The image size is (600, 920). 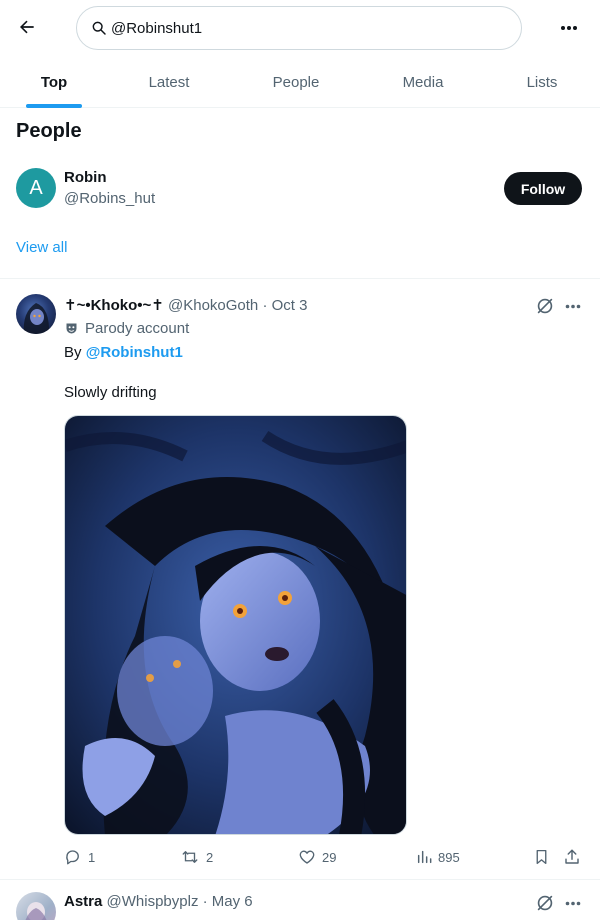 I want to click on search-icon, so click(x=99, y=28).